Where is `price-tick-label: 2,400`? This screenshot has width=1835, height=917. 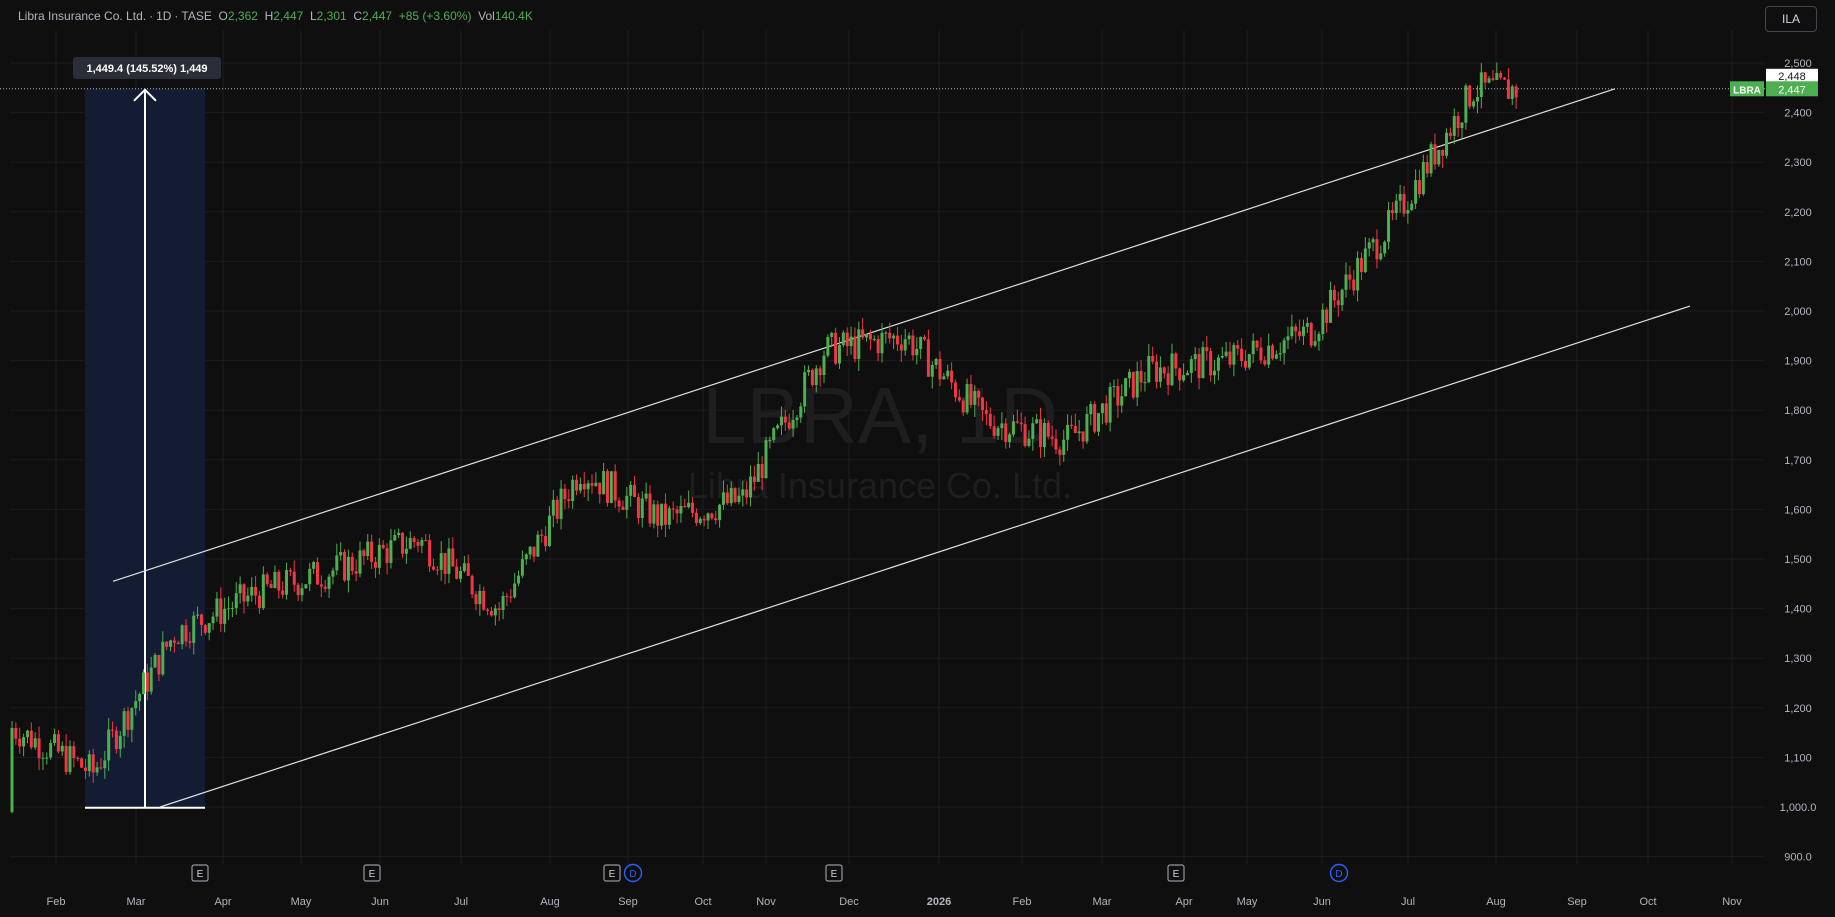
price-tick-label: 2,400 is located at coordinates (1798, 114).